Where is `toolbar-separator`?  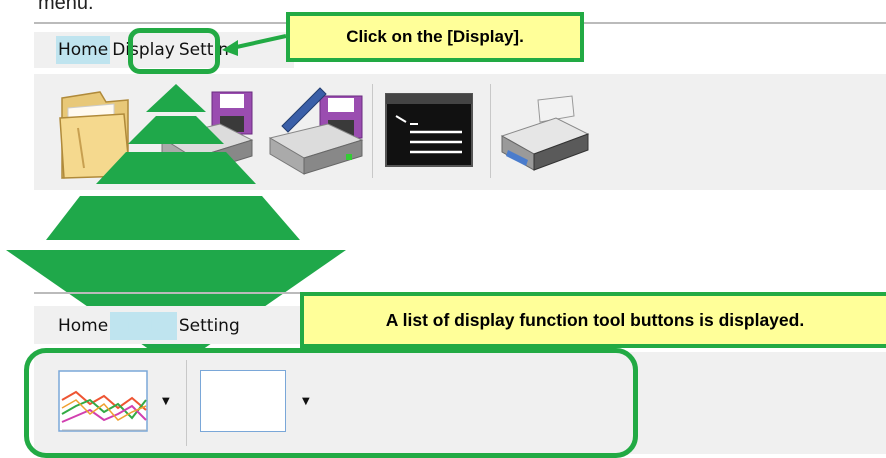
toolbar-separator is located at coordinates (372, 131).